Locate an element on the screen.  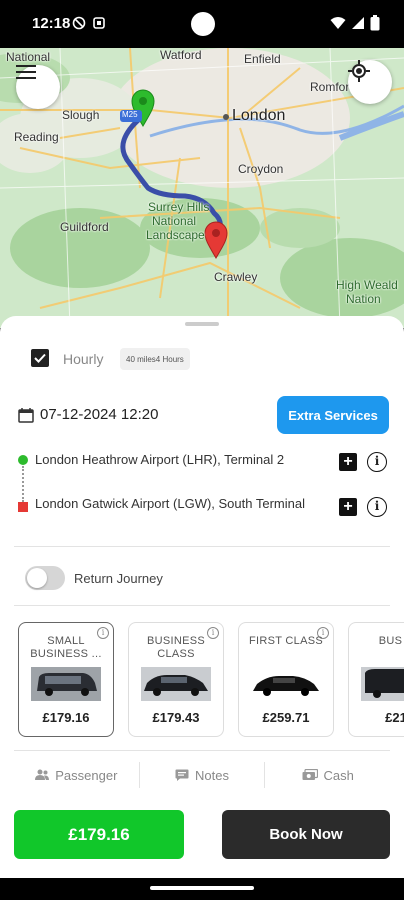
tab-cash: Cash is located at coordinates (327, 775).